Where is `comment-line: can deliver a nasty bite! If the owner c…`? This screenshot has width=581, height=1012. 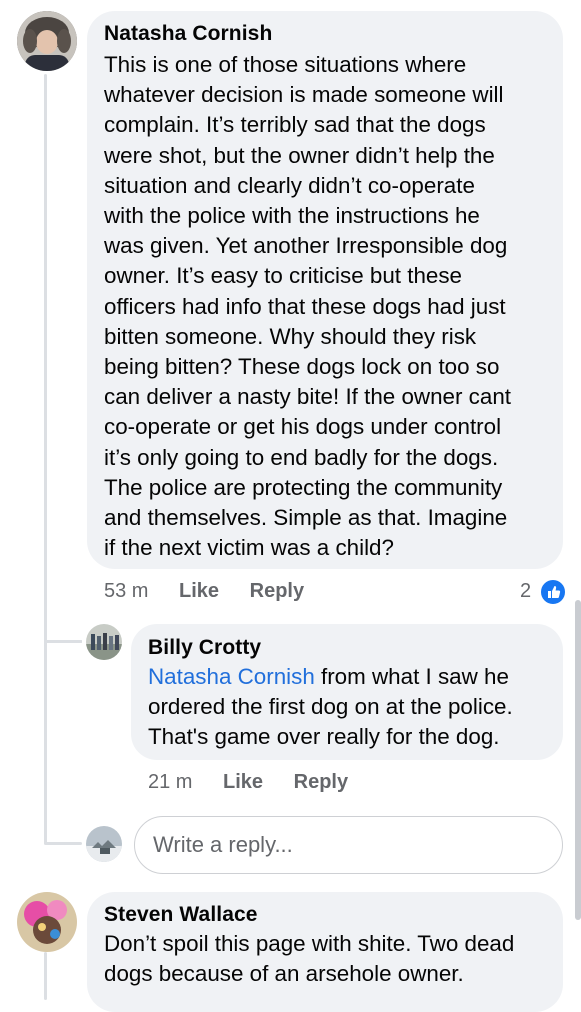
comment-line: can deliver a nasty bite! If the owner c… is located at coordinates (307, 397).